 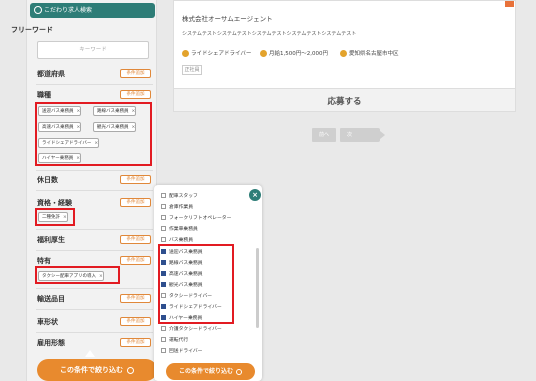 What do you see at coordinates (343, 53) in the screenshot?
I see `location-icon` at bounding box center [343, 53].